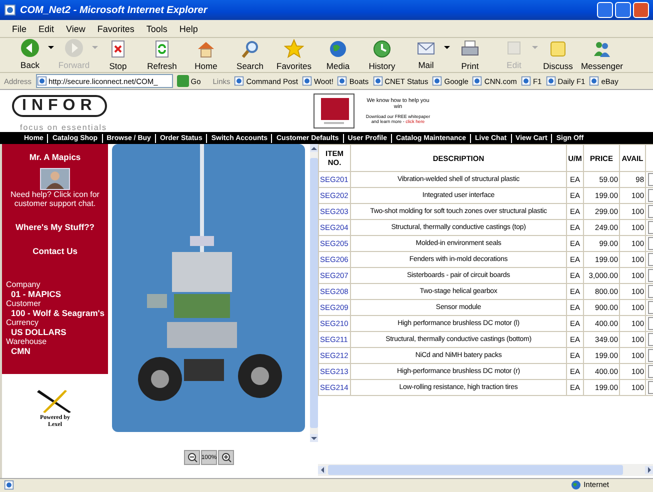 The image size is (653, 492). I want to click on history-icon, so click(382, 49).